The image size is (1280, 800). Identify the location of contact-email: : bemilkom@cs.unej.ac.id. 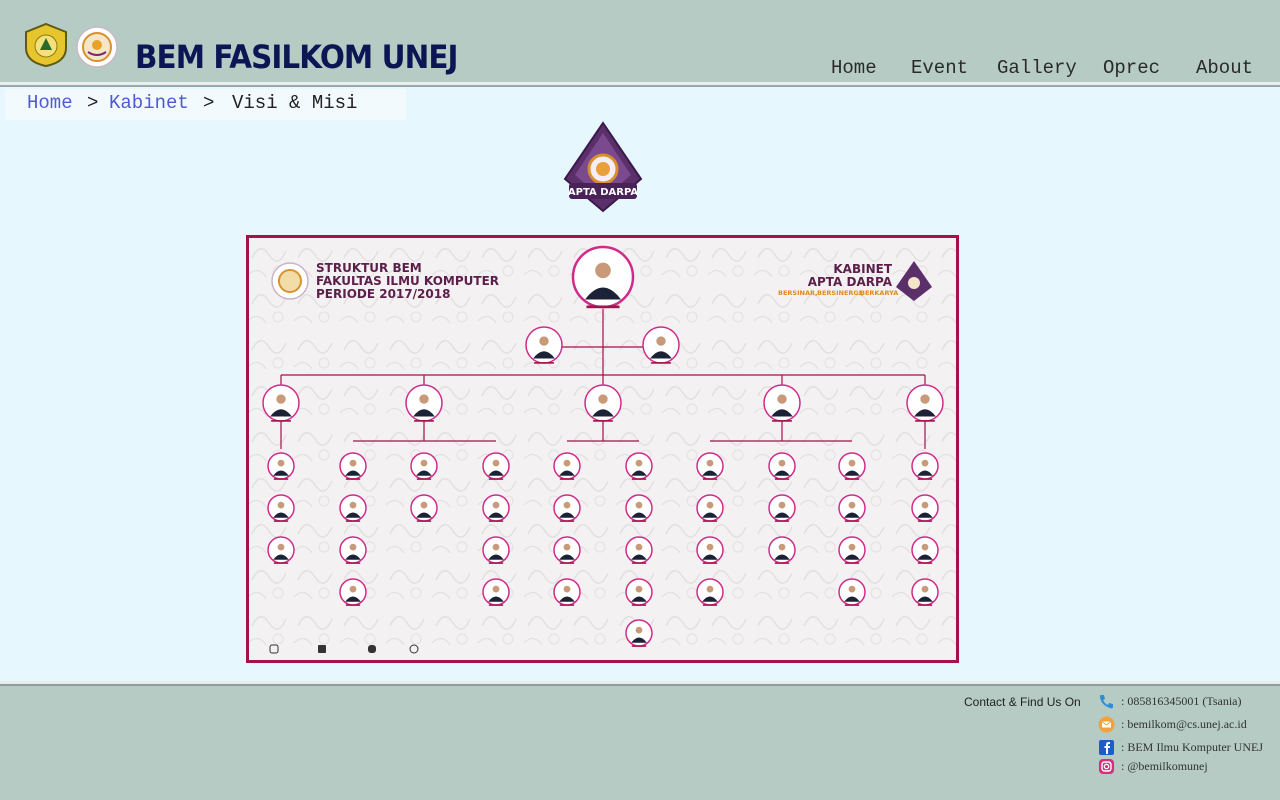
(1172, 724).